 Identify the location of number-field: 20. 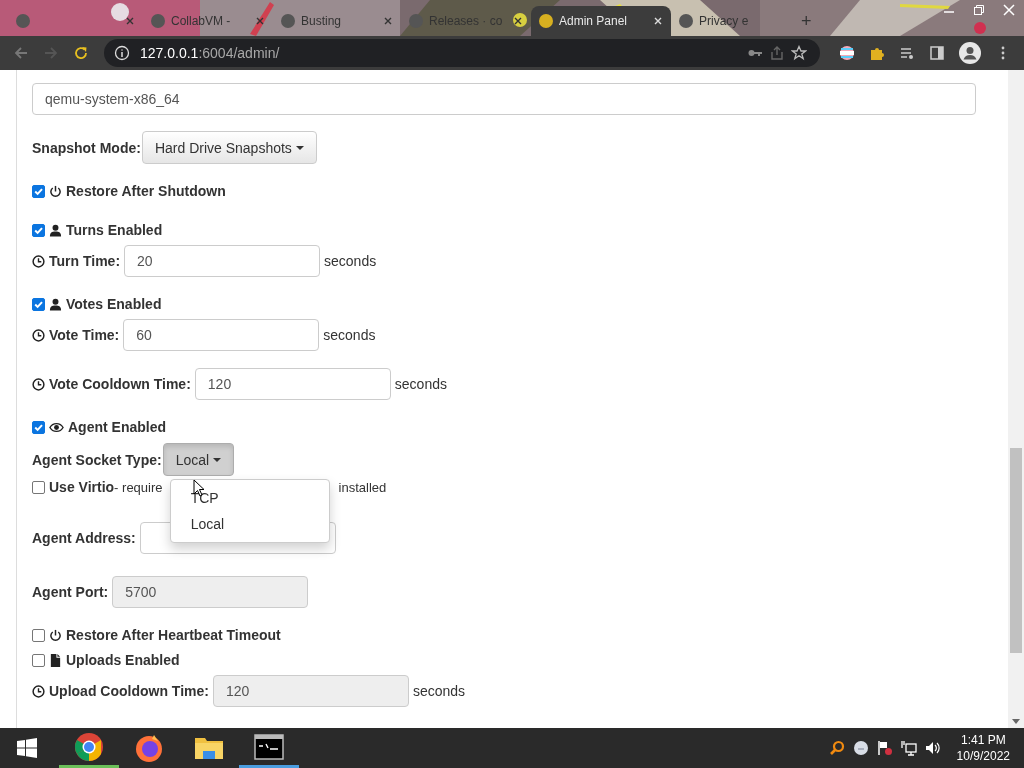
(222, 261).